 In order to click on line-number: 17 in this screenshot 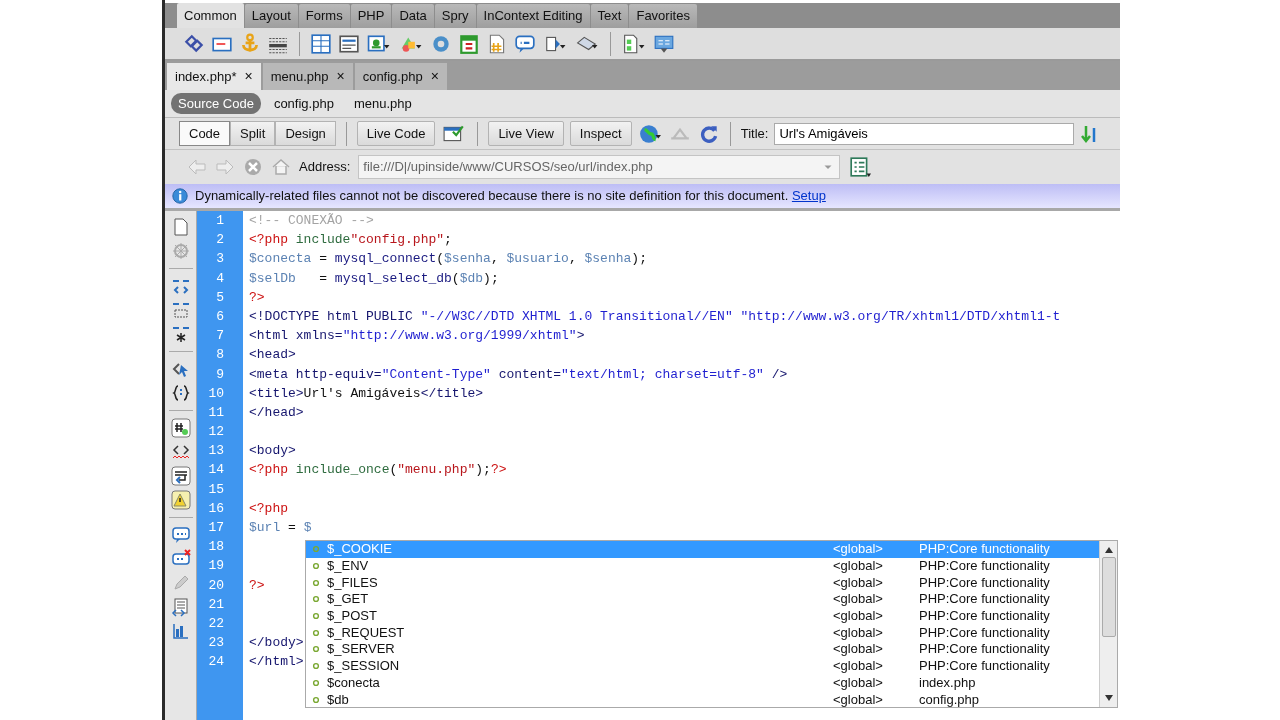, I will do `click(215, 528)`.